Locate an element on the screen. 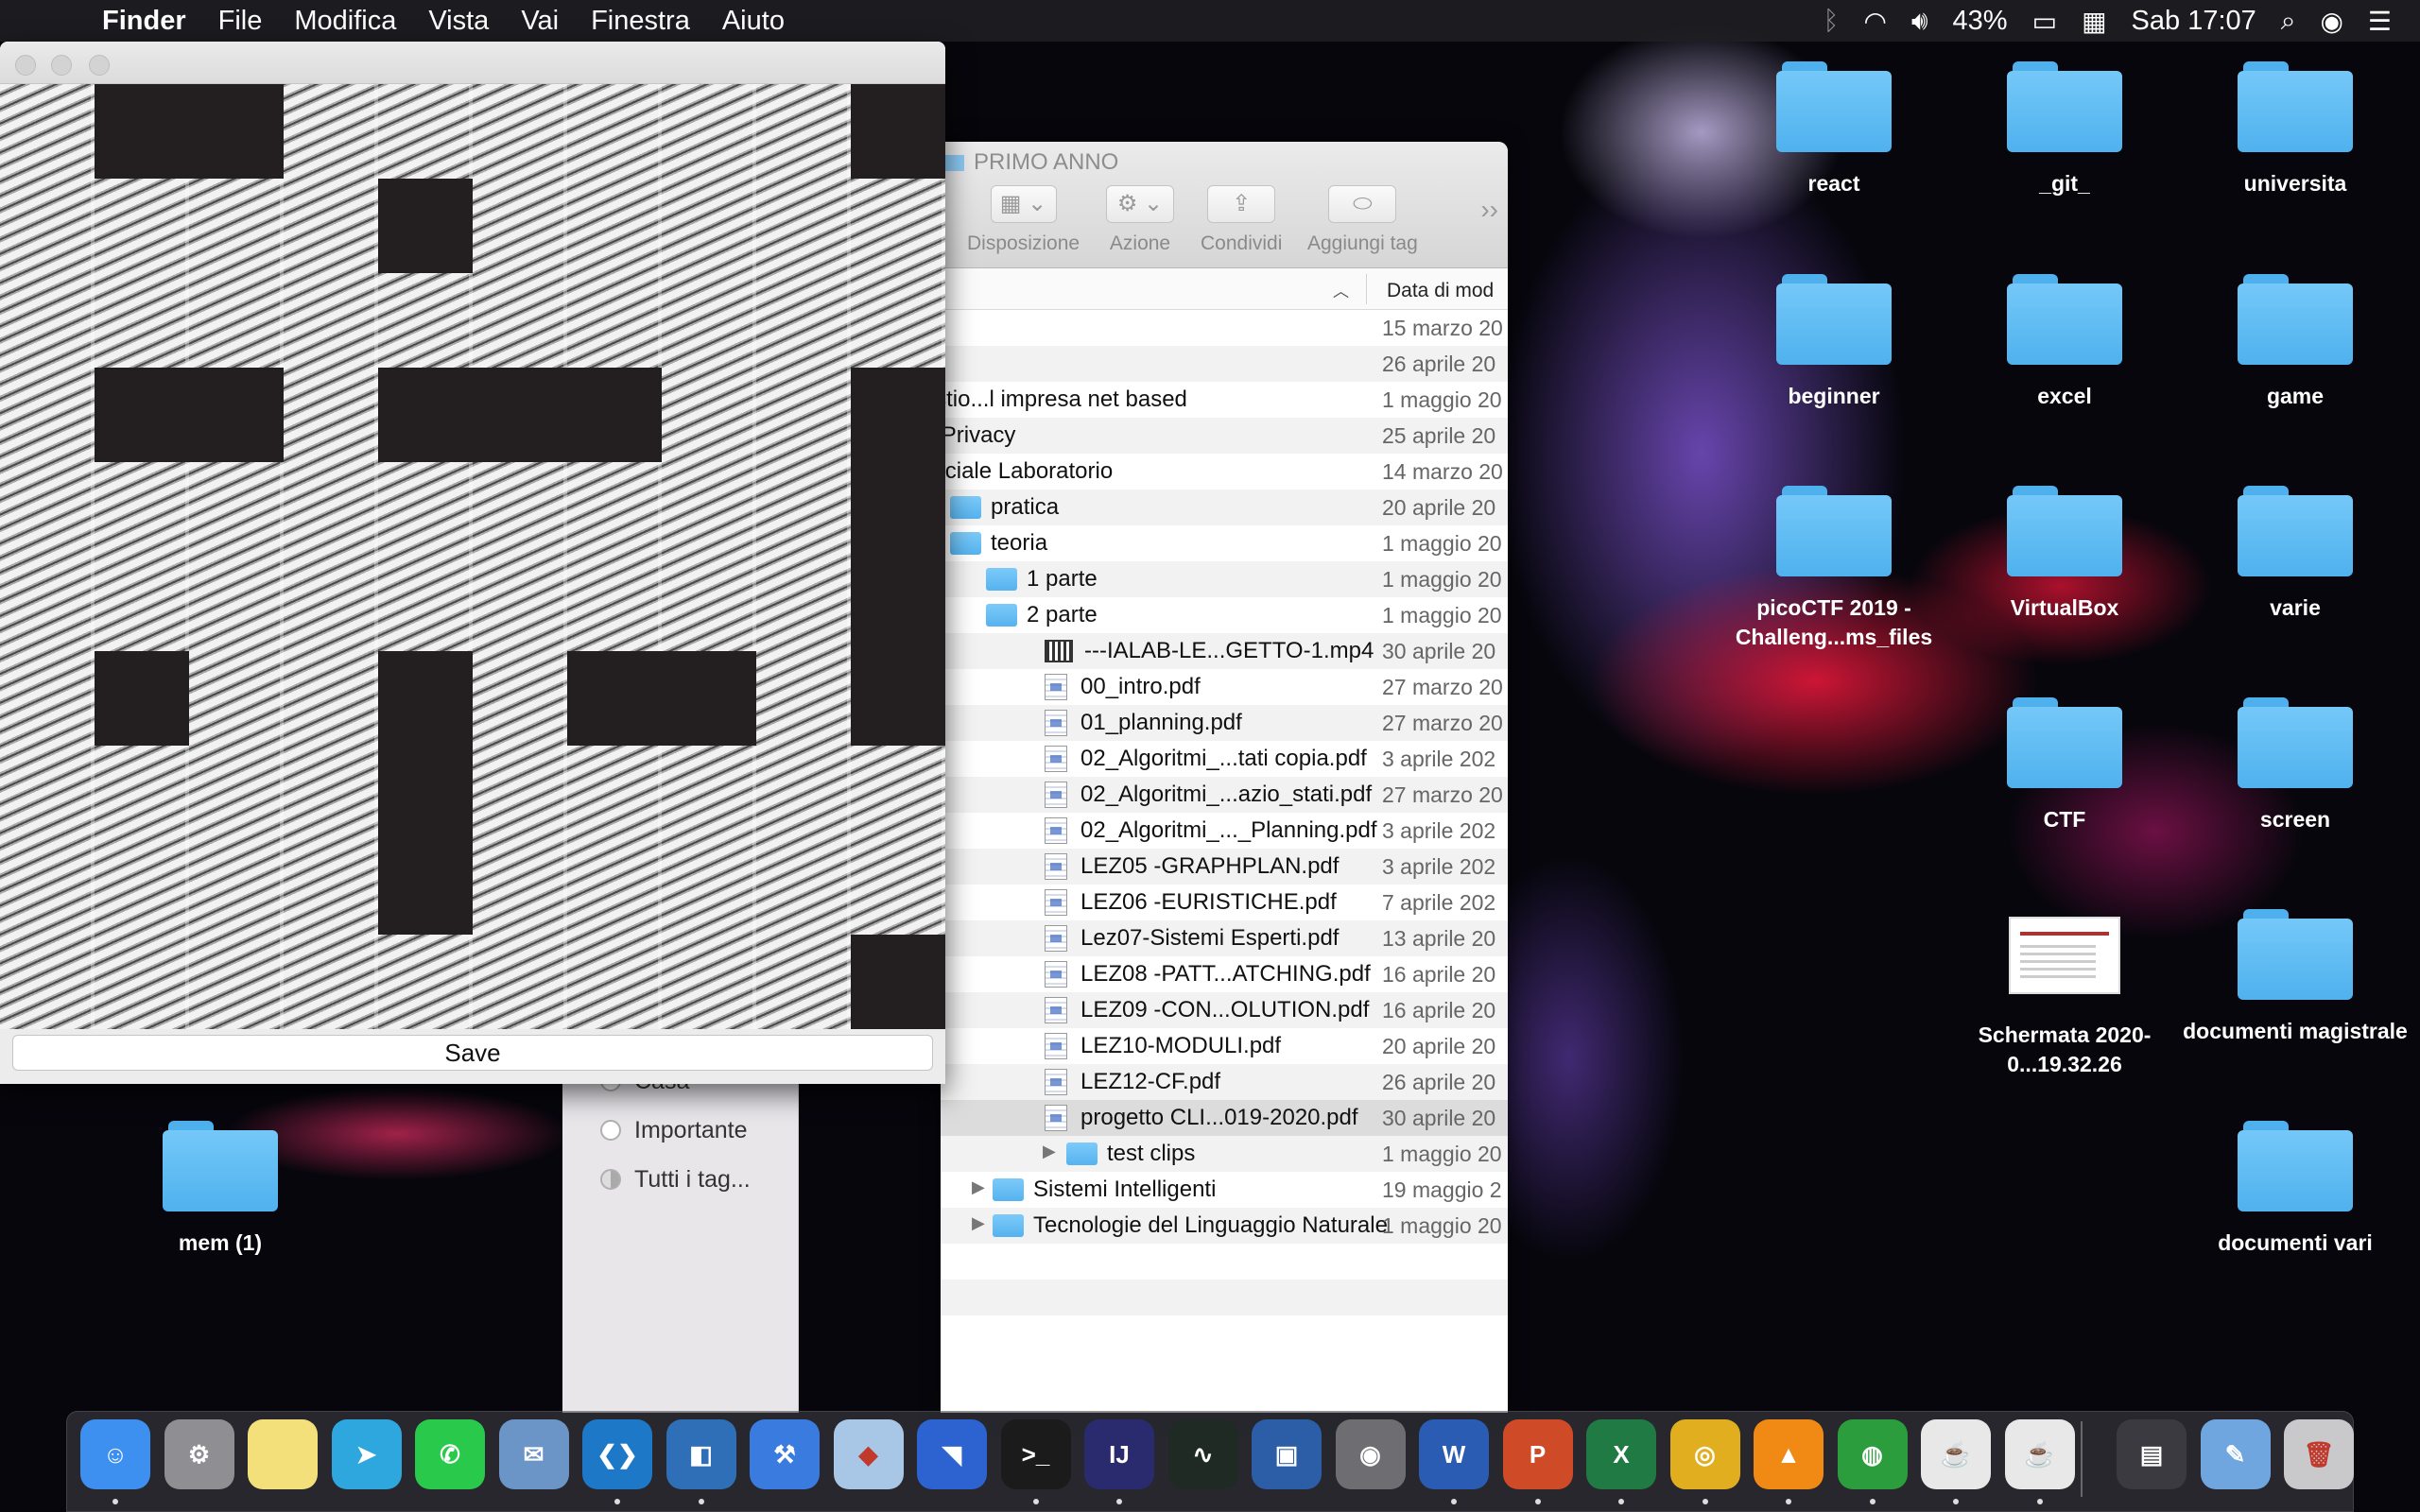 The width and height of the screenshot is (2420, 1512). file-row: progetto CLI...019-2020.pdf 30 aprile 20 is located at coordinates (1224, 1118).